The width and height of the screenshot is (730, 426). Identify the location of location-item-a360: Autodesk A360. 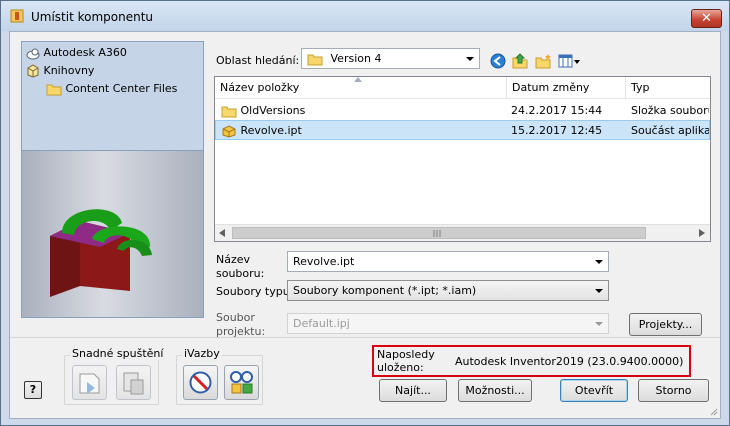
(76, 53).